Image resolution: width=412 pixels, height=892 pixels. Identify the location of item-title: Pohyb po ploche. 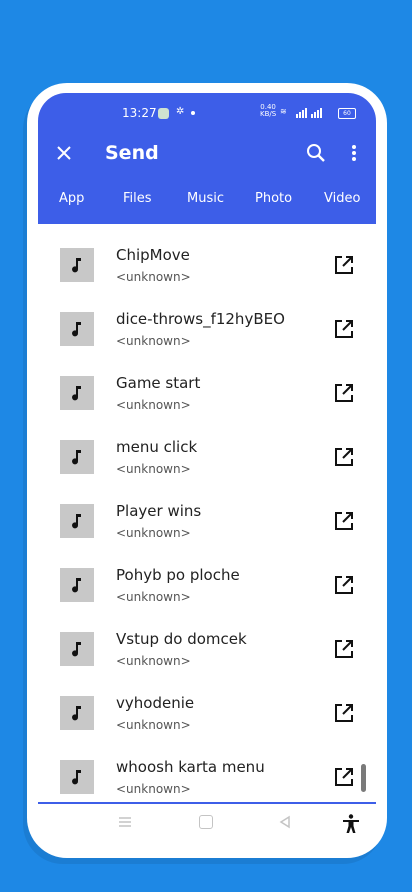
(178, 575).